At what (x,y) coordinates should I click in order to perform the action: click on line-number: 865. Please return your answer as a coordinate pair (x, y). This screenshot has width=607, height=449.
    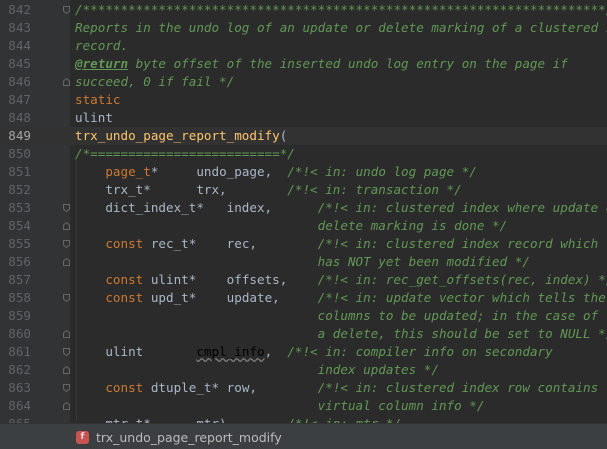
    Looking at the image, I should click on (15, 419).